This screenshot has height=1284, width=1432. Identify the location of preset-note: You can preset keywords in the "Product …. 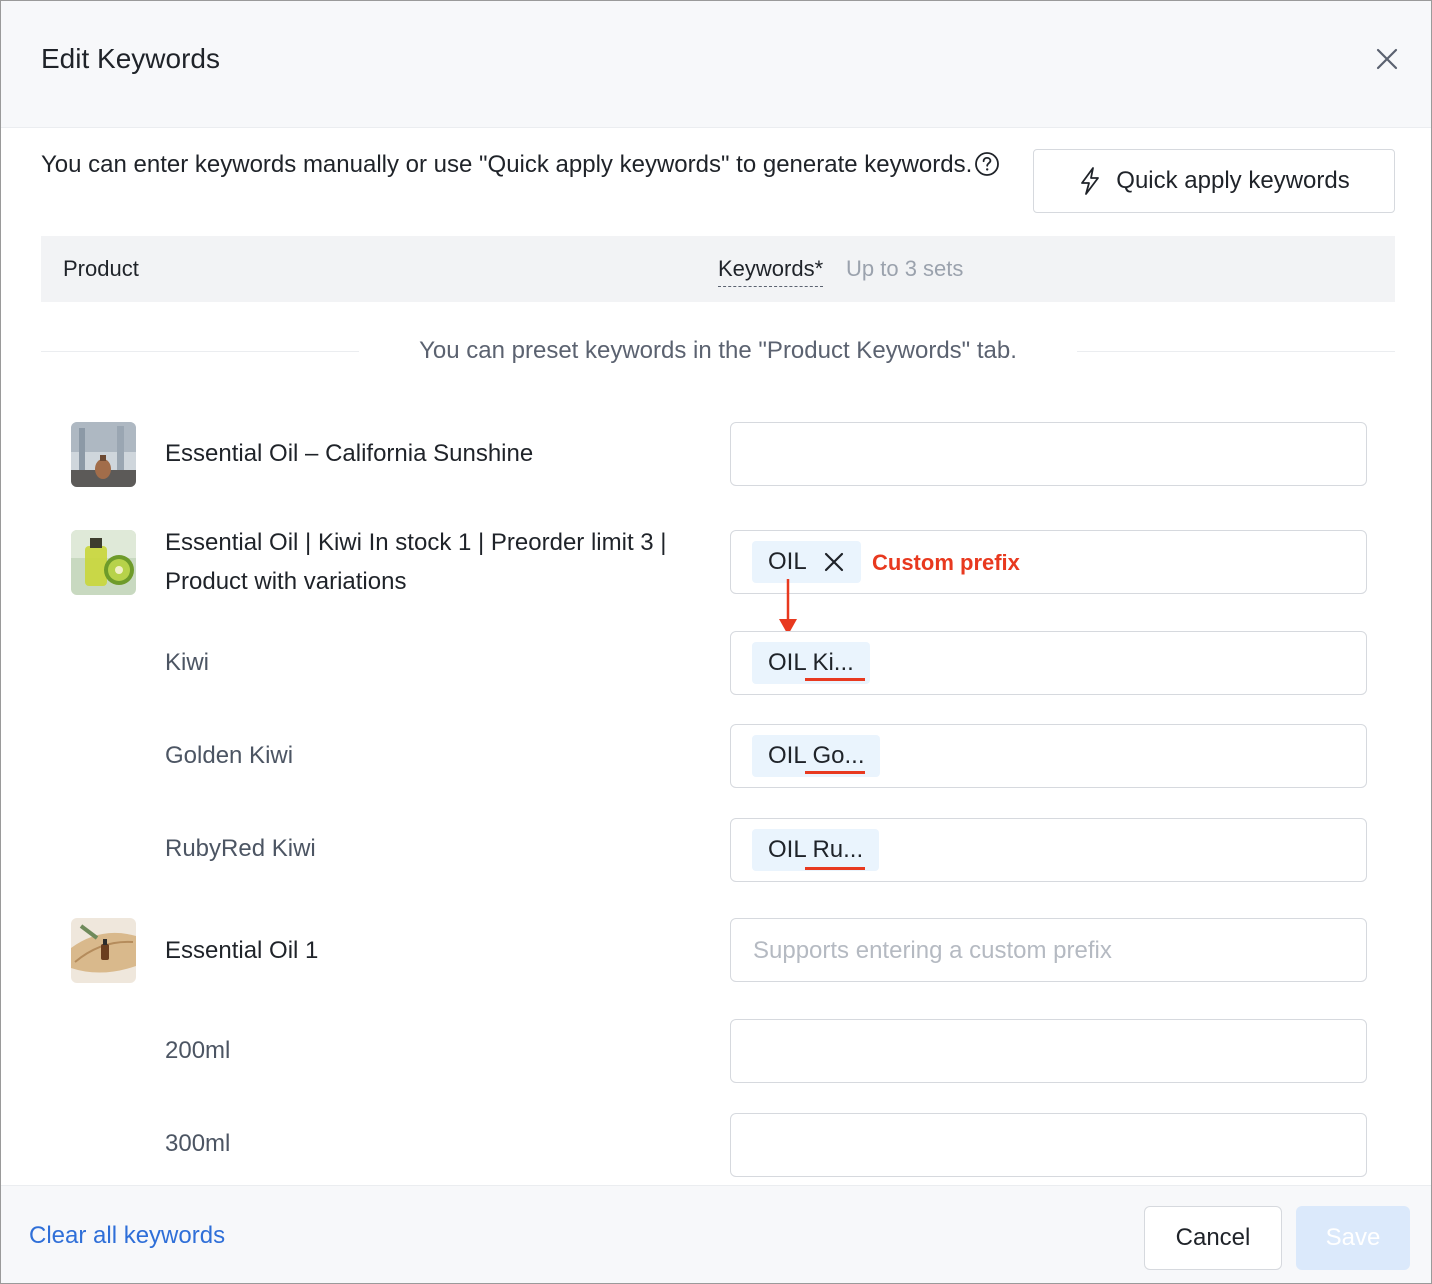
(718, 350).